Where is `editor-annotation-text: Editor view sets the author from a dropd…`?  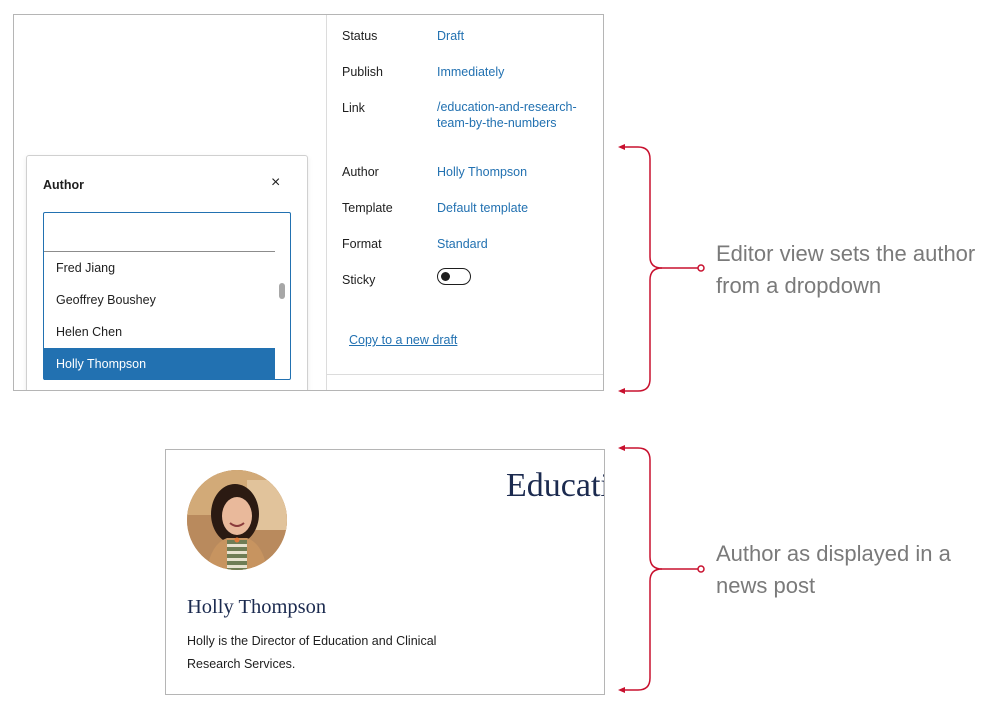 editor-annotation-text: Editor view sets the author from a dropd… is located at coordinates (846, 269).